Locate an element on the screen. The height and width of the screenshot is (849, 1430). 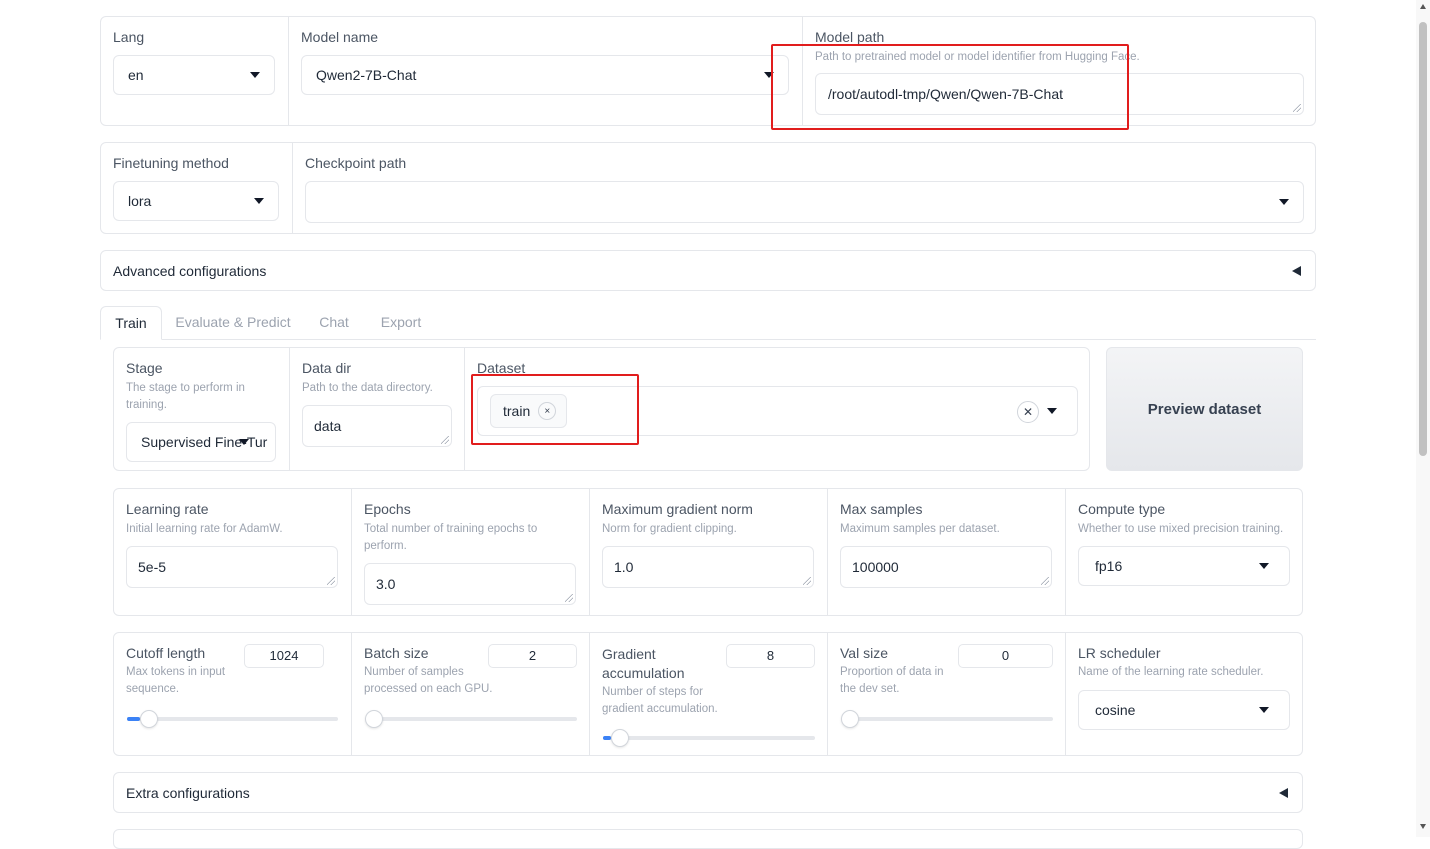
stage-dropdown: Supervised Fine-Tur is located at coordinates (201, 442).